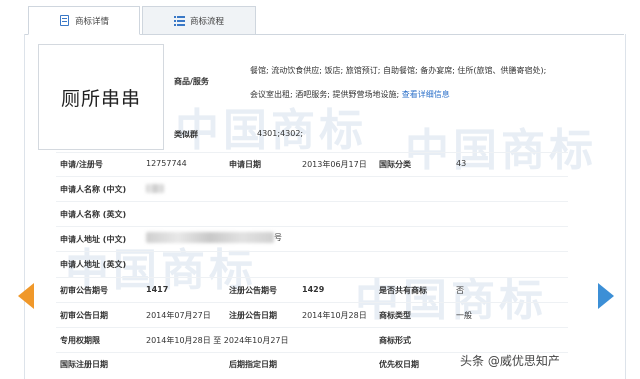 The image size is (640, 379). I want to click on applicant-en-label: 申请人名称 (英文), so click(93, 214).